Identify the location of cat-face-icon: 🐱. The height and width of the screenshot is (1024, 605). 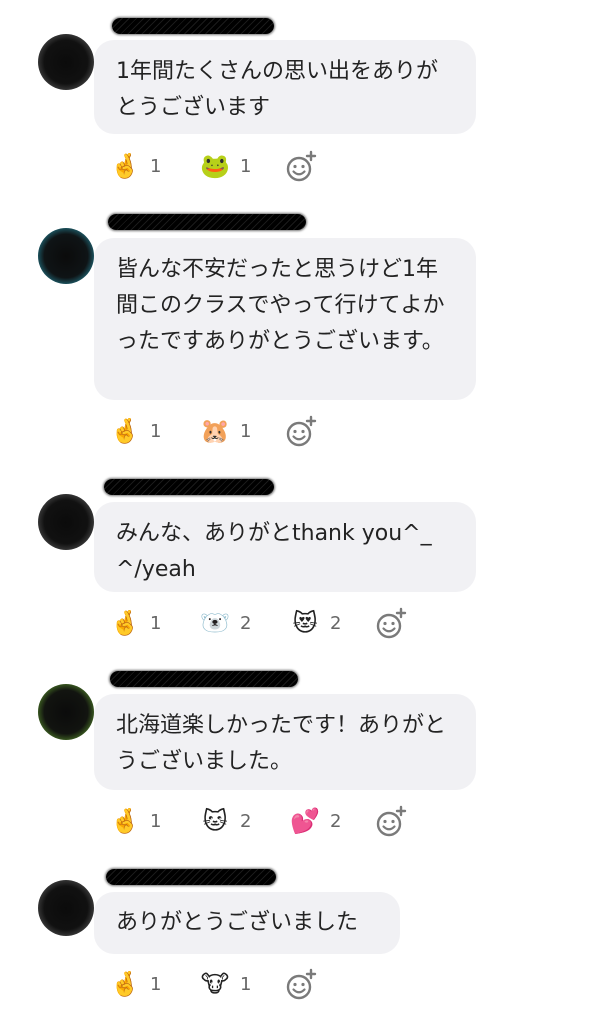
(215, 821).